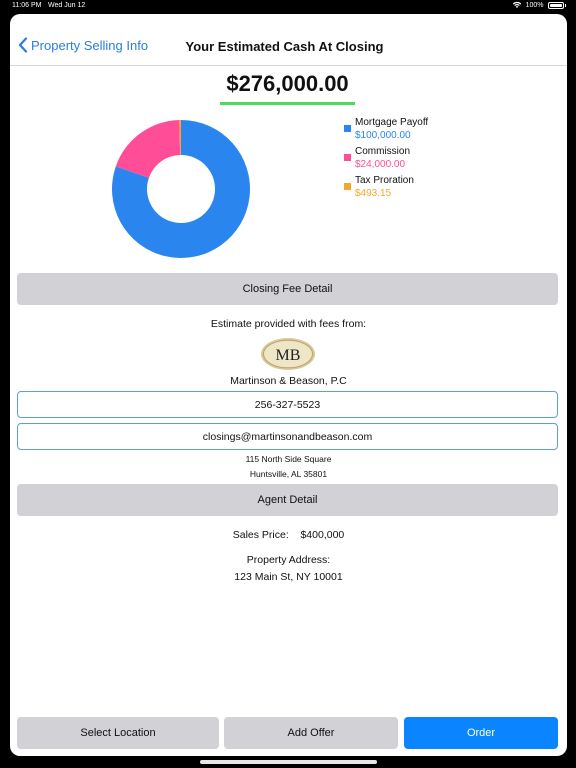 The height and width of the screenshot is (768, 576). What do you see at coordinates (288, 474) in the screenshot?
I see `address-line-2: Huntsville, AL 35801` at bounding box center [288, 474].